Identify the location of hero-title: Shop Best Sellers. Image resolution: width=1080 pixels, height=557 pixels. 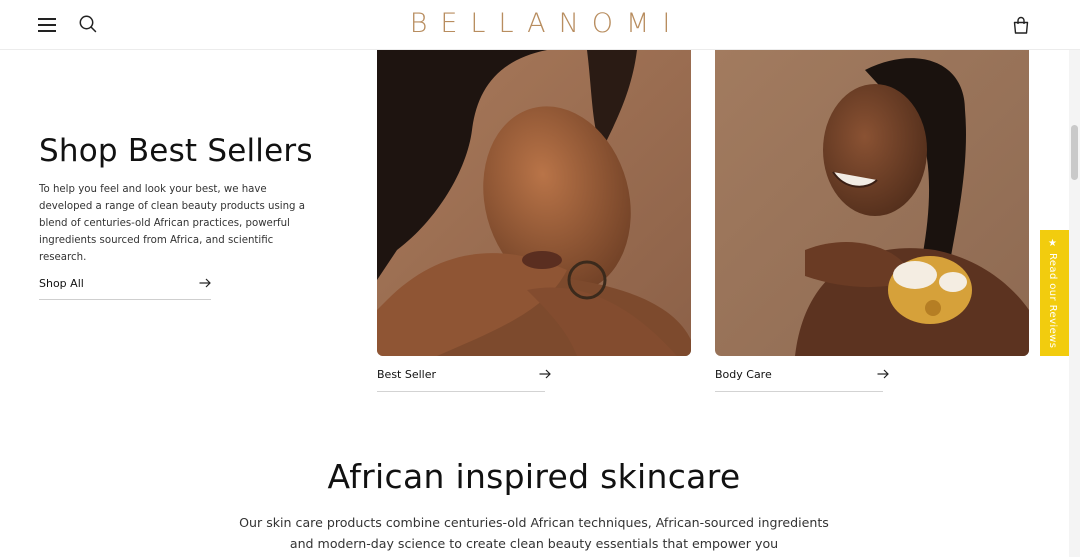
(176, 151).